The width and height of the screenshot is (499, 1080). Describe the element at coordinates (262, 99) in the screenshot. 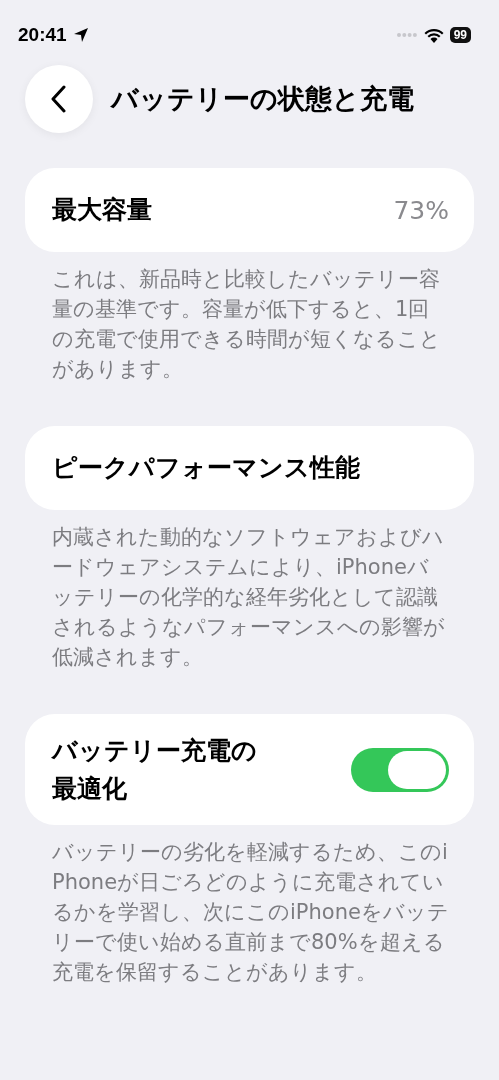

I see `page-title: バッテリーの状態と充電` at that location.